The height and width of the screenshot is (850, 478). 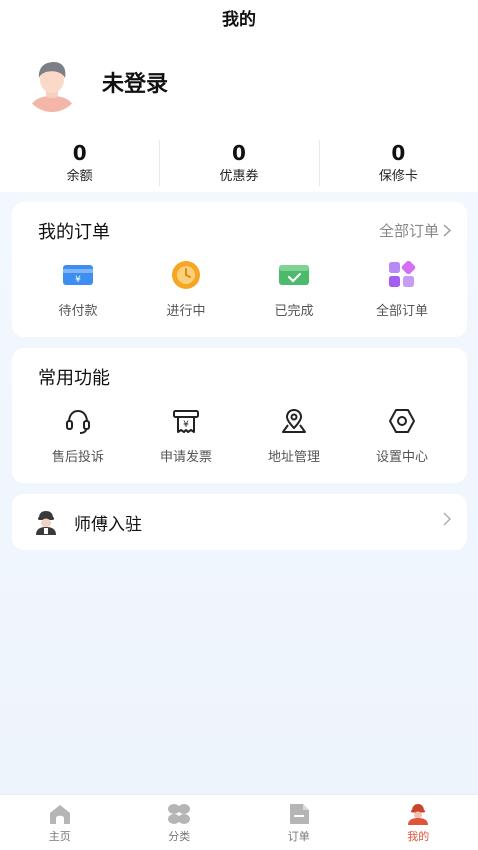 I want to click on stat-balance: 0 余额, so click(x=79, y=163).